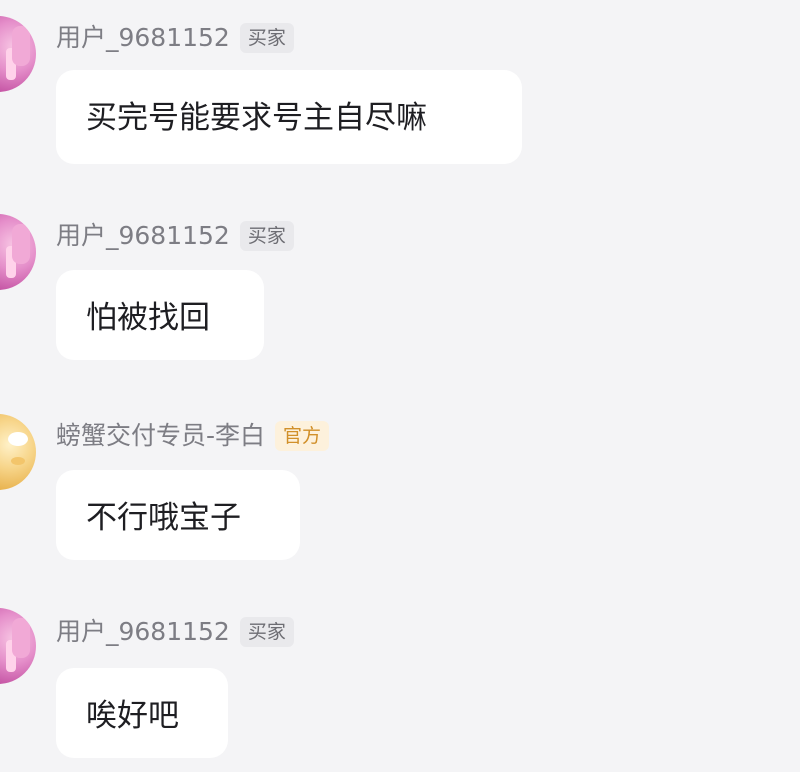 This screenshot has height=772, width=800. Describe the element at coordinates (302, 436) in the screenshot. I see `role-badge: 官方` at that location.